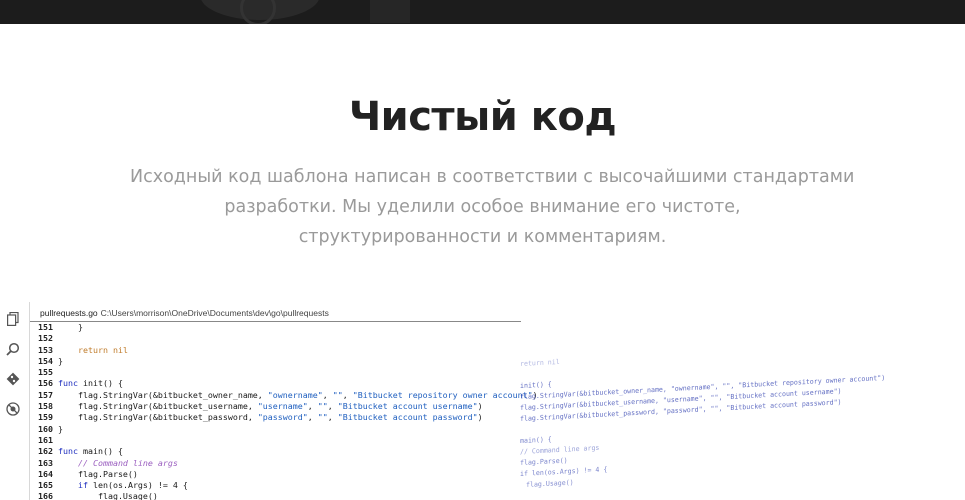 Image resolution: width=965 pixels, height=500 pixels. I want to click on line-number: 151, so click(45, 327).